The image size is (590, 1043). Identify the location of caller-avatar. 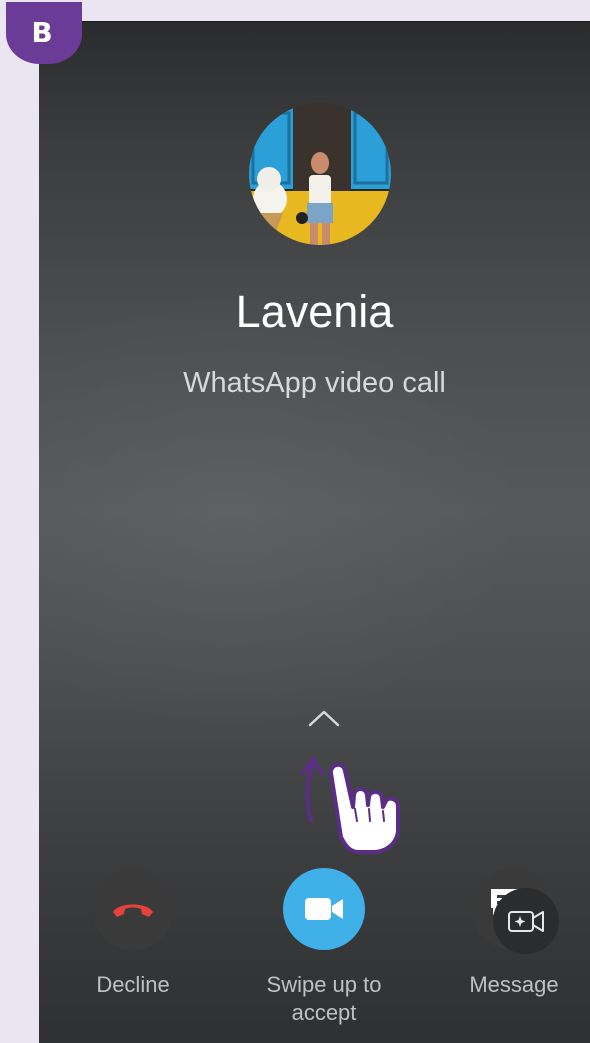
(320, 174).